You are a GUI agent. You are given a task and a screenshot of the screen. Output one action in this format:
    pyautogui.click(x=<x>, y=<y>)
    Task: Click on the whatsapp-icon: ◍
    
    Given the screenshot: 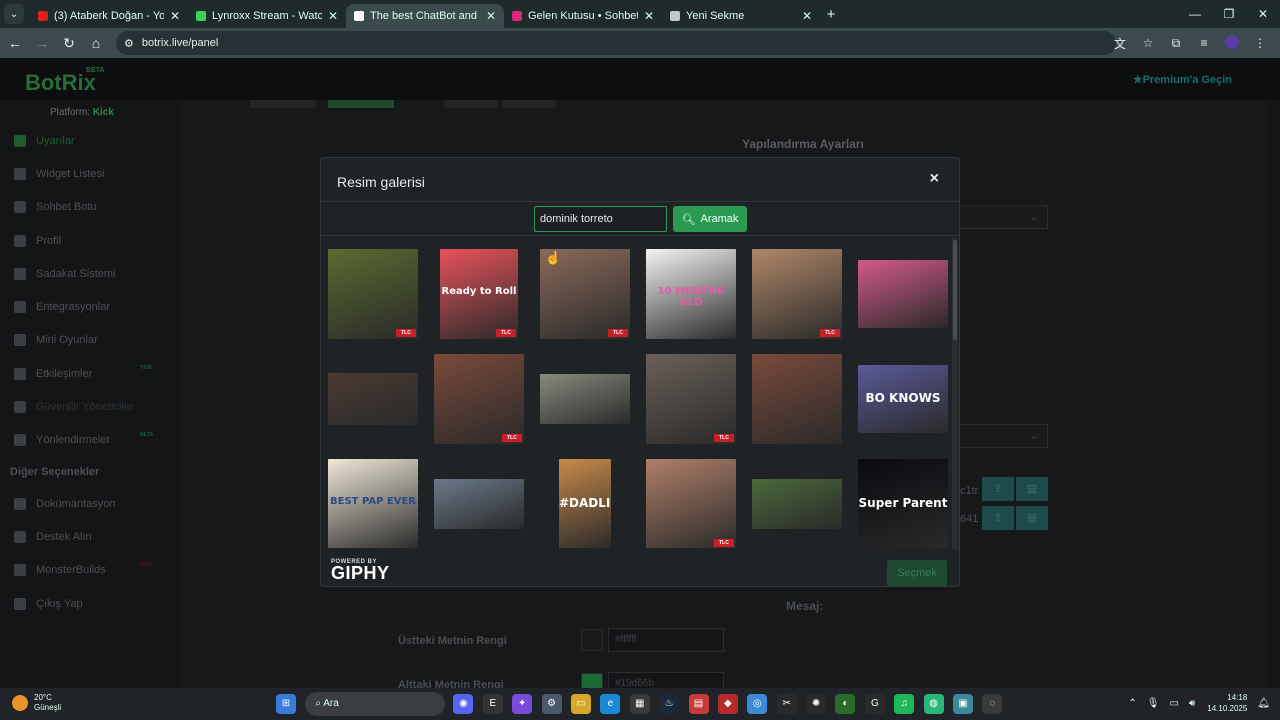 What is the action you would take?
    pyautogui.click(x=933, y=704)
    